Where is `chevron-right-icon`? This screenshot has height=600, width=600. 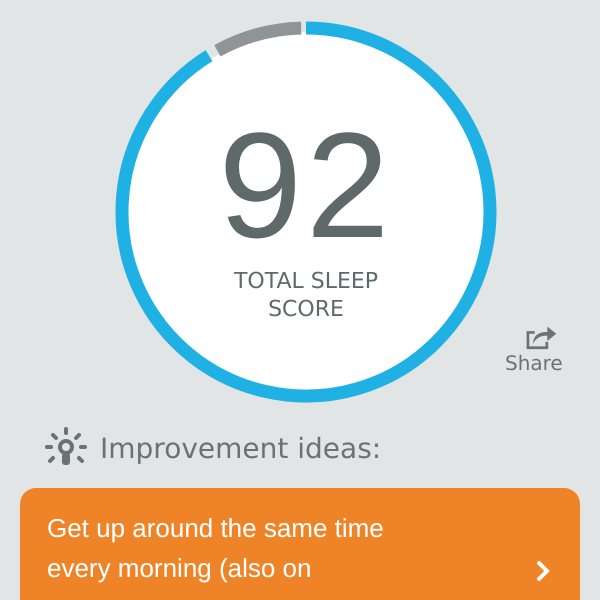 chevron-right-icon is located at coordinates (543, 571).